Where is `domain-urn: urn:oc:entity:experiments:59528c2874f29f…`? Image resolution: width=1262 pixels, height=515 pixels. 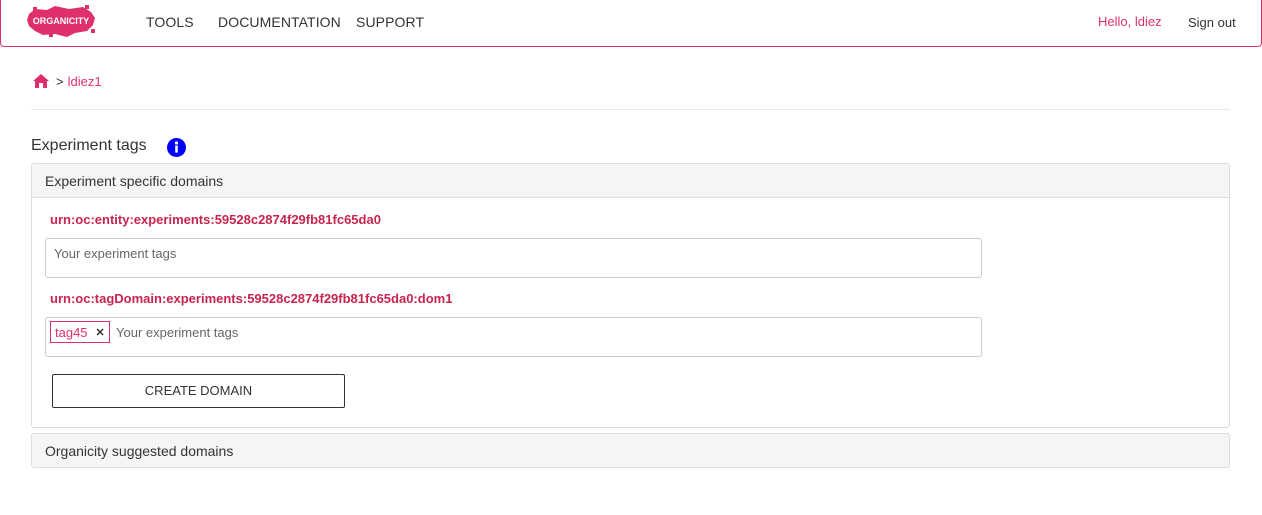
domain-urn: urn:oc:entity:experiments:59528c2874f29f… is located at coordinates (215, 219).